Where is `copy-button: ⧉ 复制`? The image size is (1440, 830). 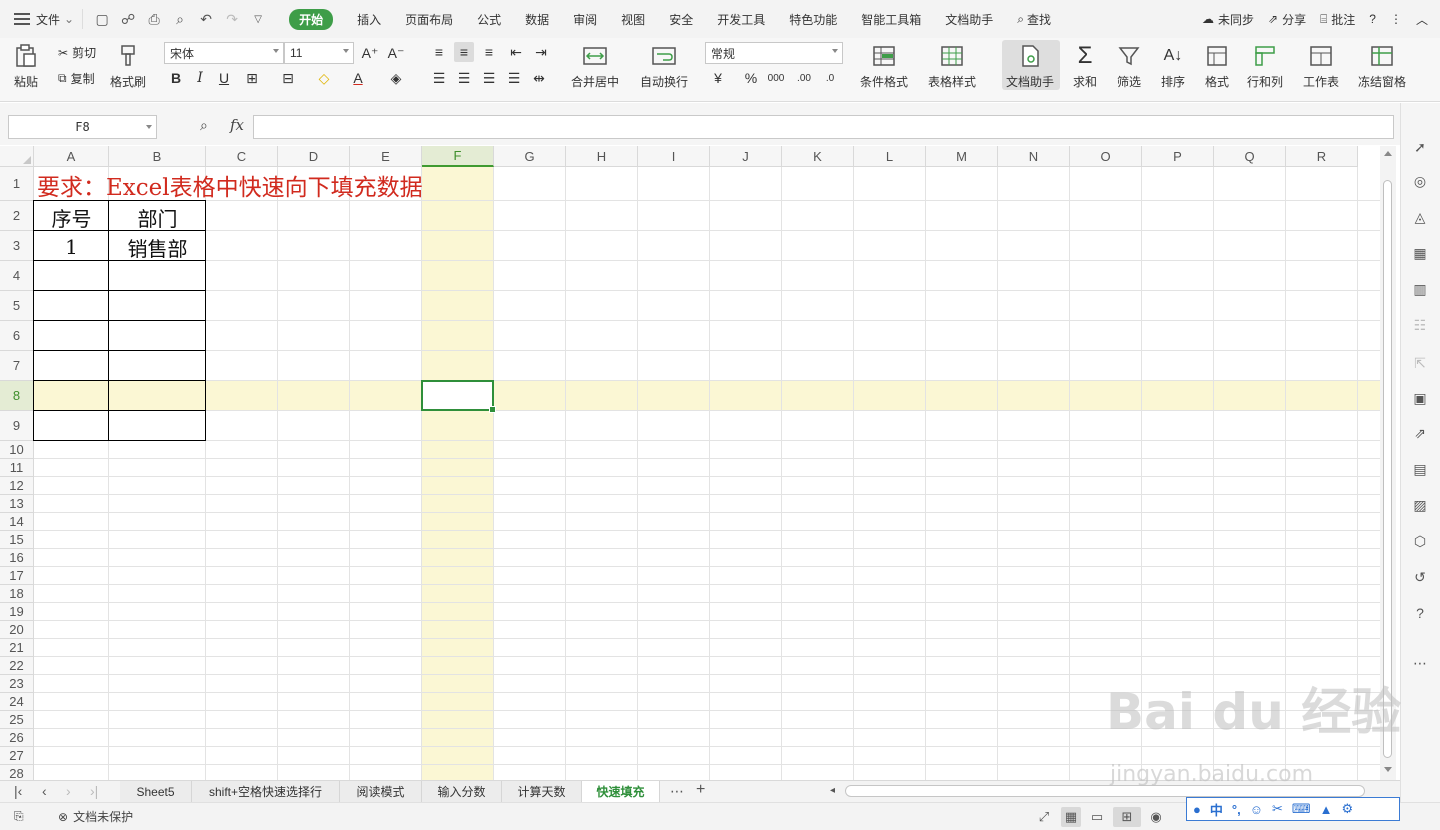
copy-button: ⧉ 复制 is located at coordinates (76, 78).